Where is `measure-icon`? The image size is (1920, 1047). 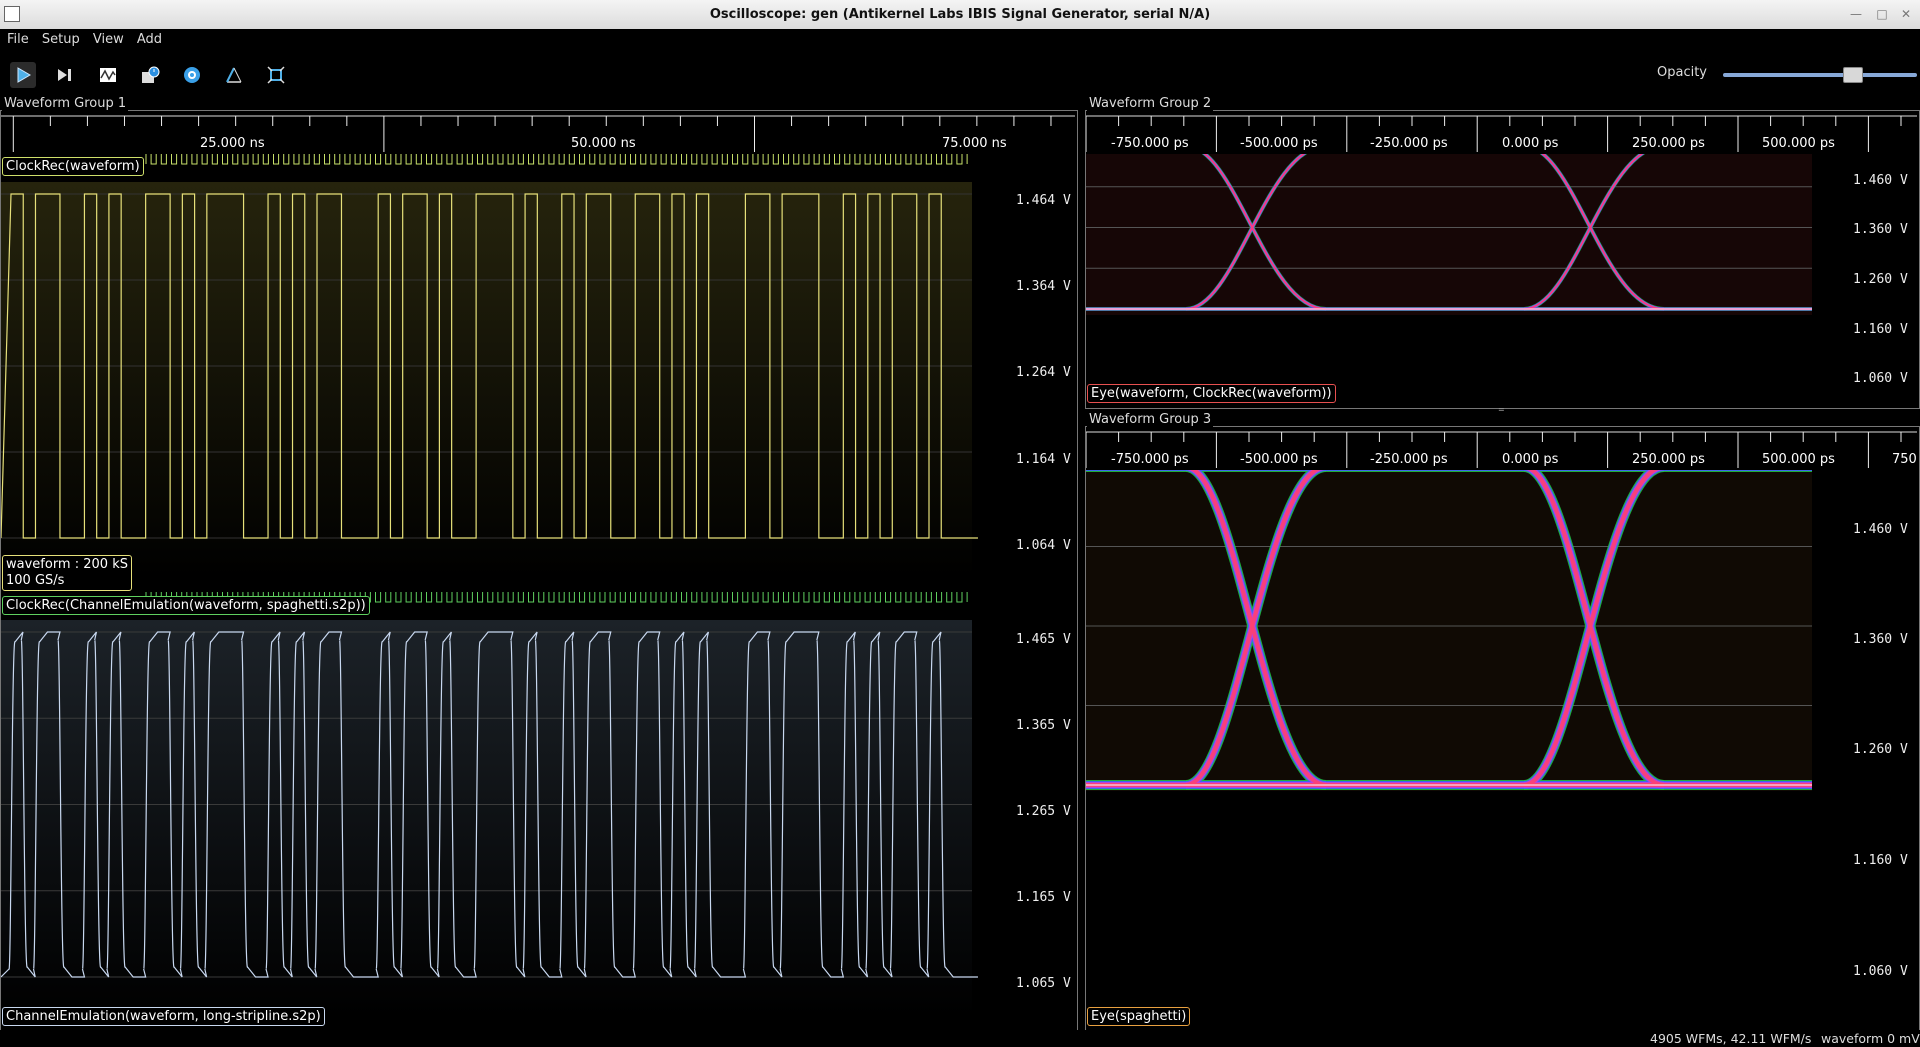
measure-icon is located at coordinates (234, 75).